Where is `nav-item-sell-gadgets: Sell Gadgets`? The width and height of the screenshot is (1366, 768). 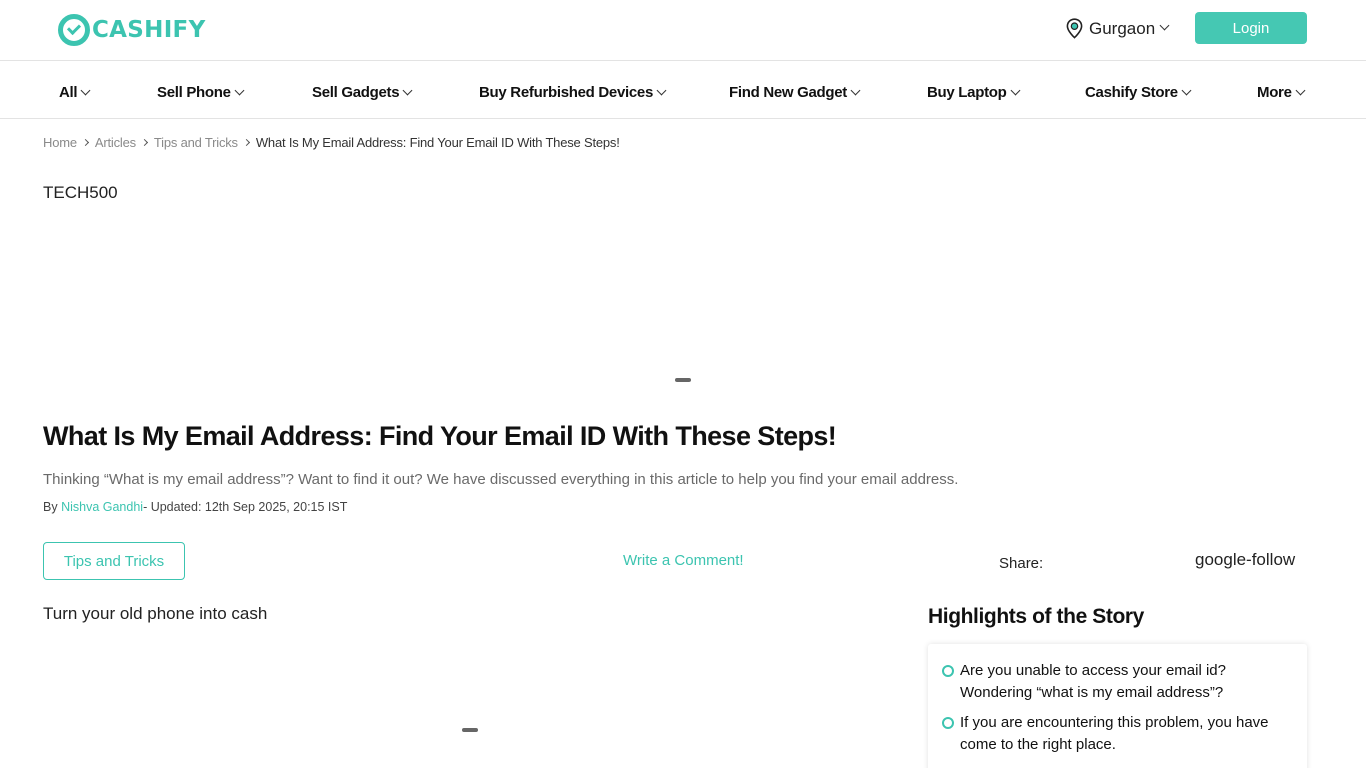 nav-item-sell-gadgets: Sell Gadgets is located at coordinates (362, 92).